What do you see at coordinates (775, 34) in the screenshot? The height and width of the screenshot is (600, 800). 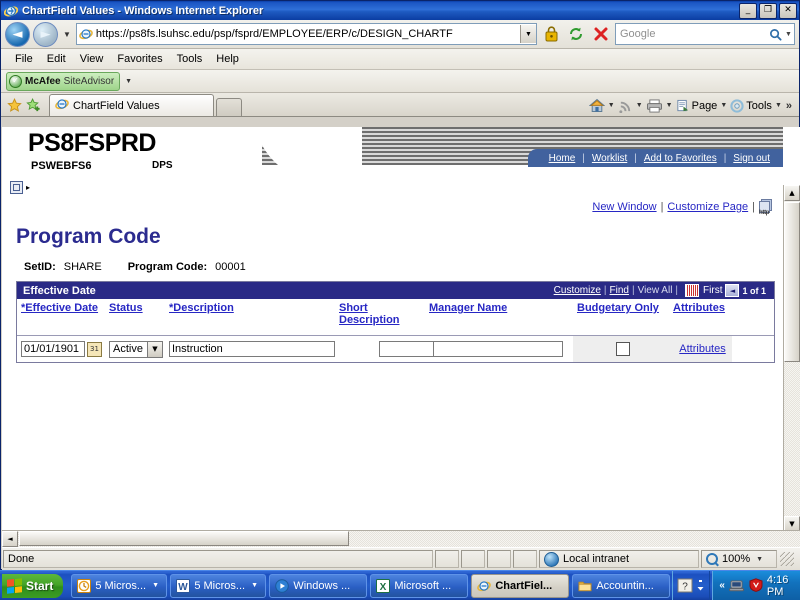 I see `search-icon` at bounding box center [775, 34].